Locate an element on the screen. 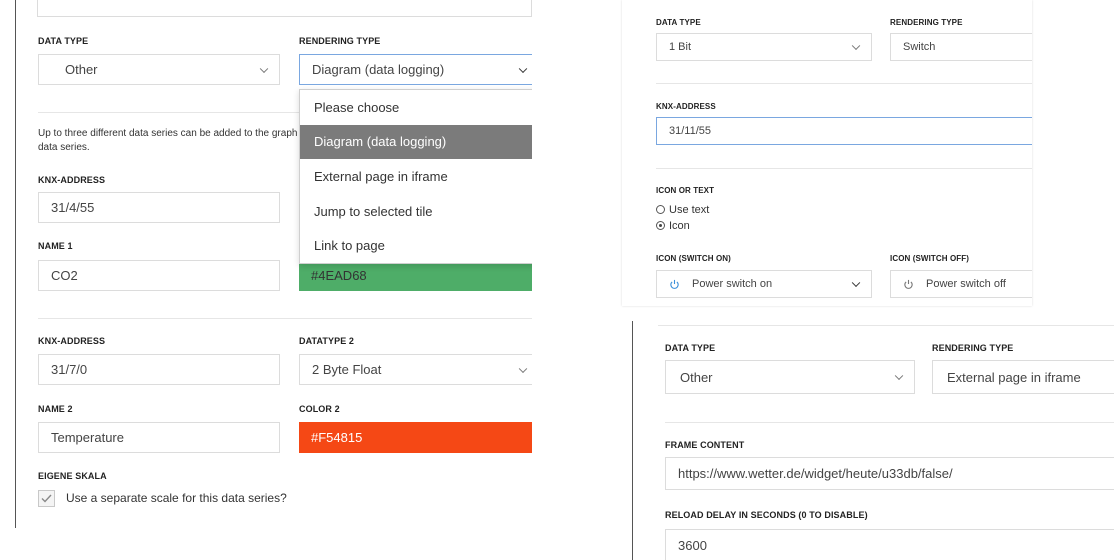 This screenshot has height=560, width=1114. icon-switch-off-select: Power switch off is located at coordinates (961, 284).